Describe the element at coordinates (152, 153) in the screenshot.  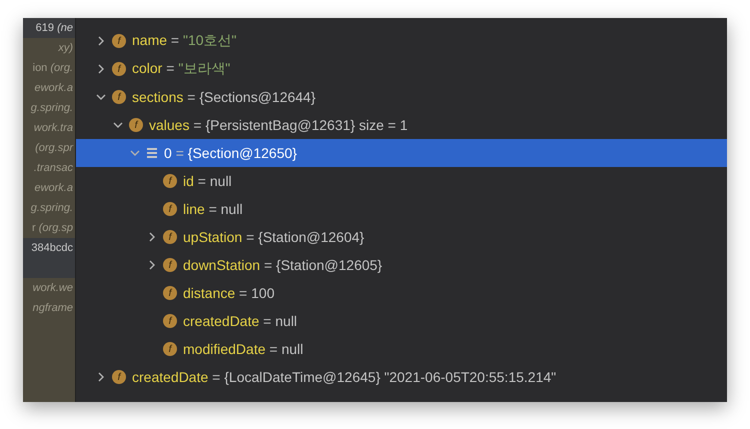
I see `list-icon` at that location.